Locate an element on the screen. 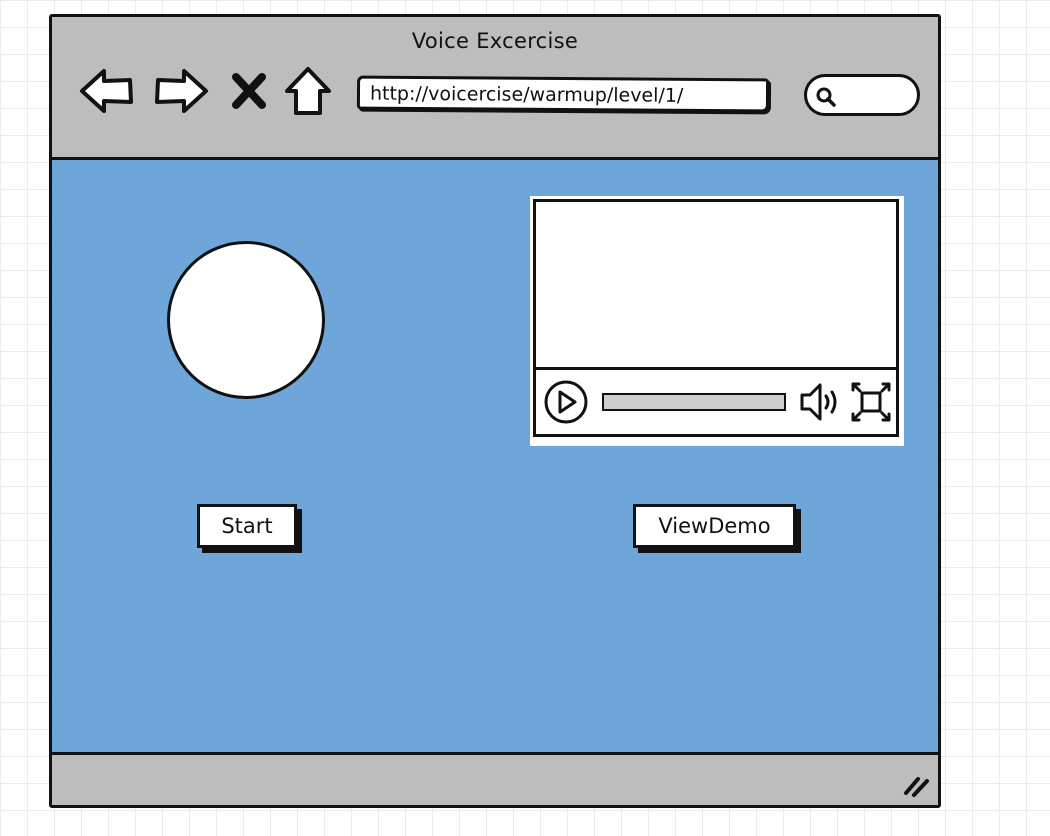 The width and height of the screenshot is (1050, 836). play-button is located at coordinates (566, 402).